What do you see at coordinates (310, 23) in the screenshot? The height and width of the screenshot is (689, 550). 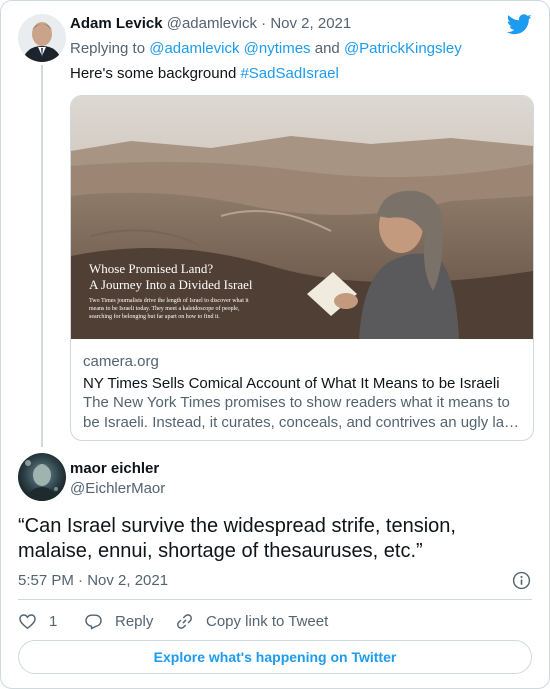 I see `parent-tweet-date: Nov 2, 2021` at bounding box center [310, 23].